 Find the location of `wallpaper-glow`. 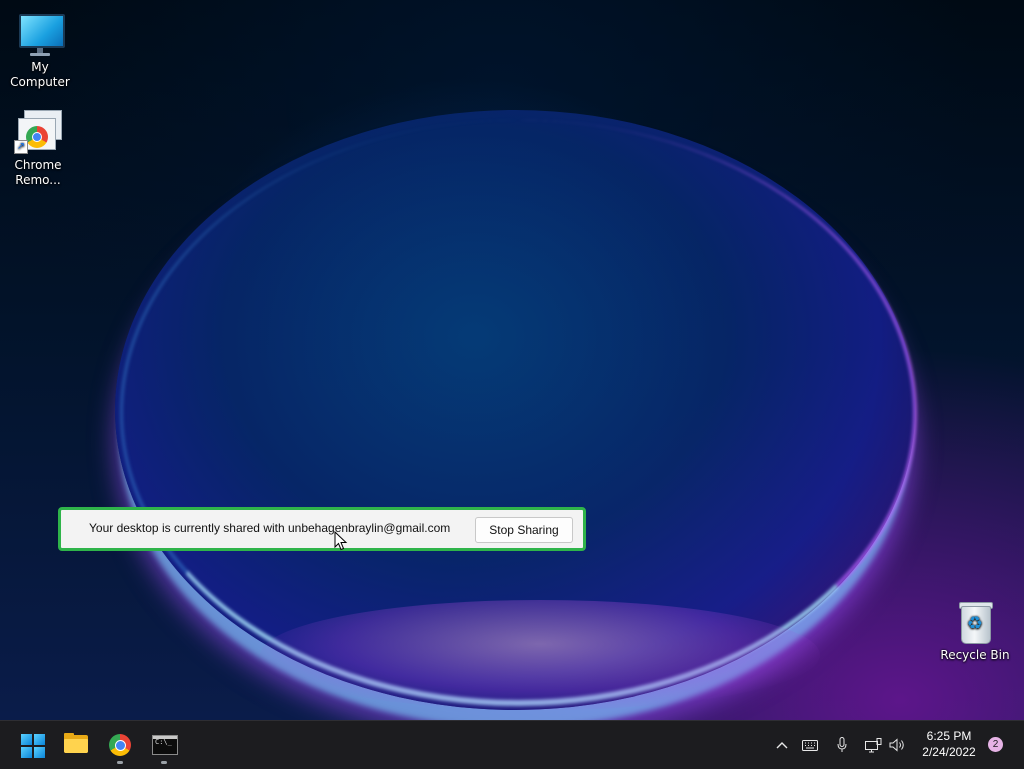

wallpaper-glow is located at coordinates (540, 655).